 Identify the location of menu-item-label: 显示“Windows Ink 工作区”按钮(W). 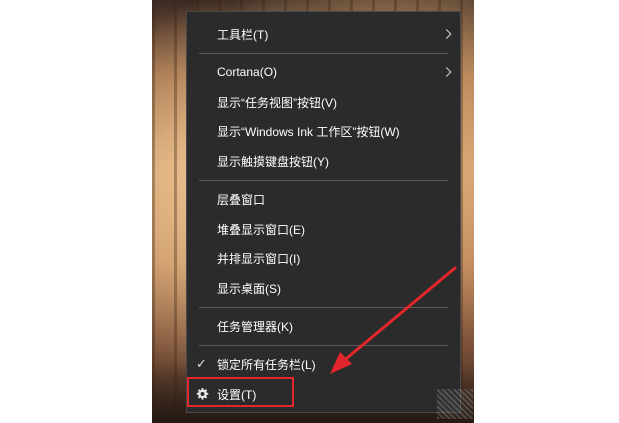
(308, 131).